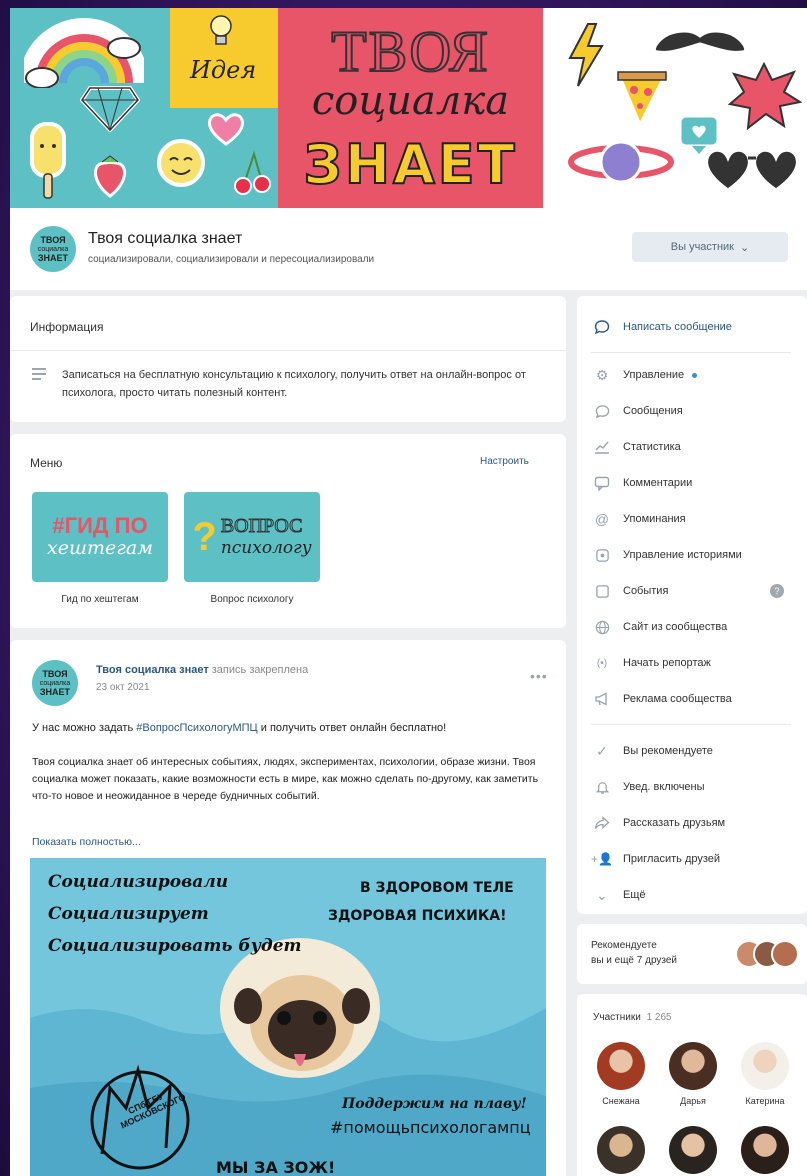 The height and width of the screenshot is (1176, 807). Describe the element at coordinates (602, 327) in the screenshot. I see `message-icon` at that location.